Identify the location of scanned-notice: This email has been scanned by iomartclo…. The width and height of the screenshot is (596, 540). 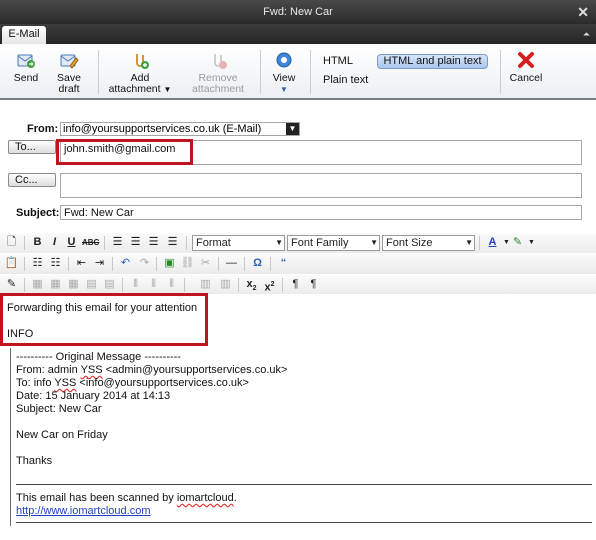
(126, 498).